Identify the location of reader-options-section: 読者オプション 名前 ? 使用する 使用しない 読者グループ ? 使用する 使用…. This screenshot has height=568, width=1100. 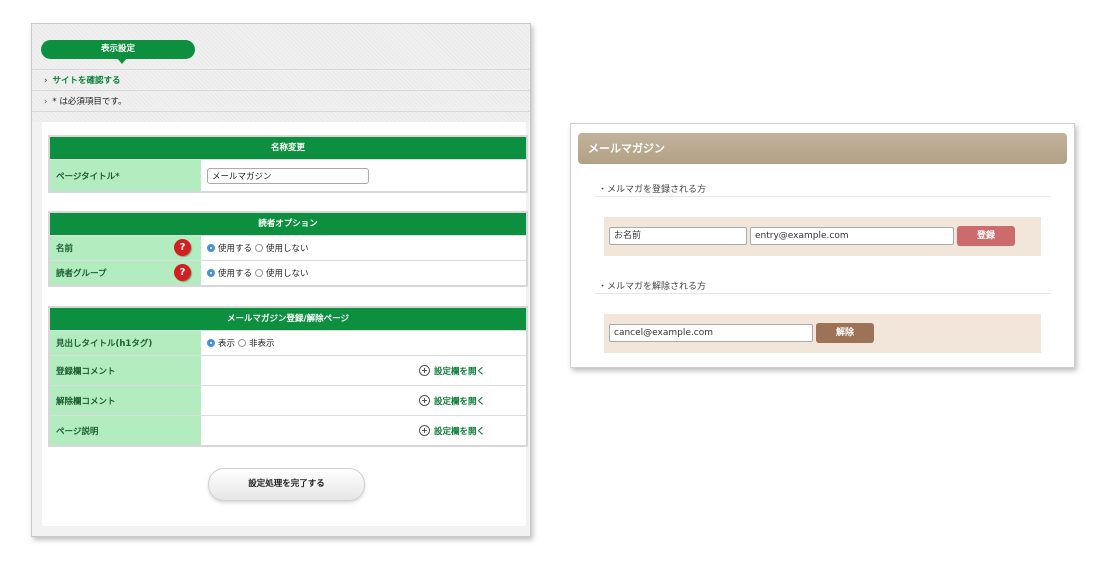
(288, 249).